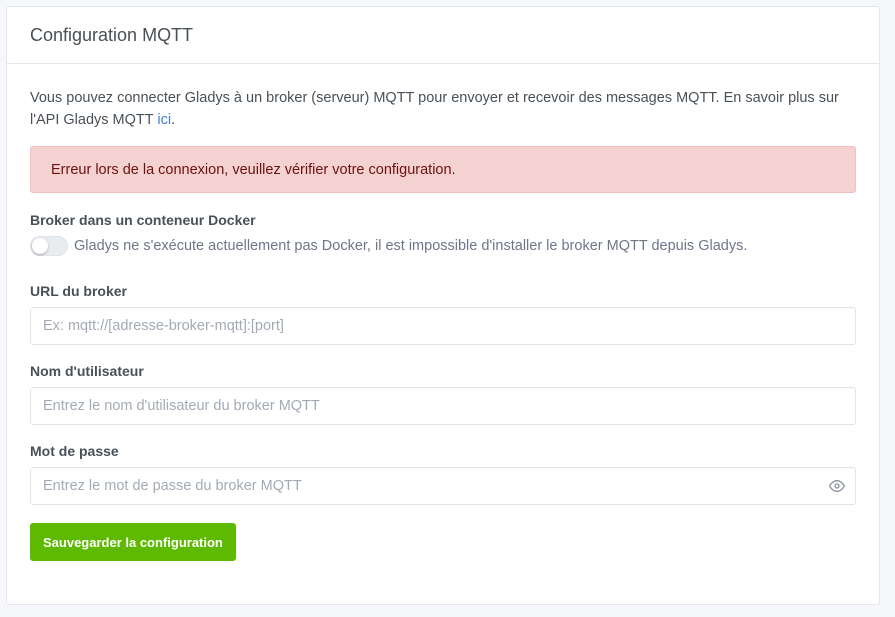  I want to click on card-title: Configuration MQTT, so click(112, 34).